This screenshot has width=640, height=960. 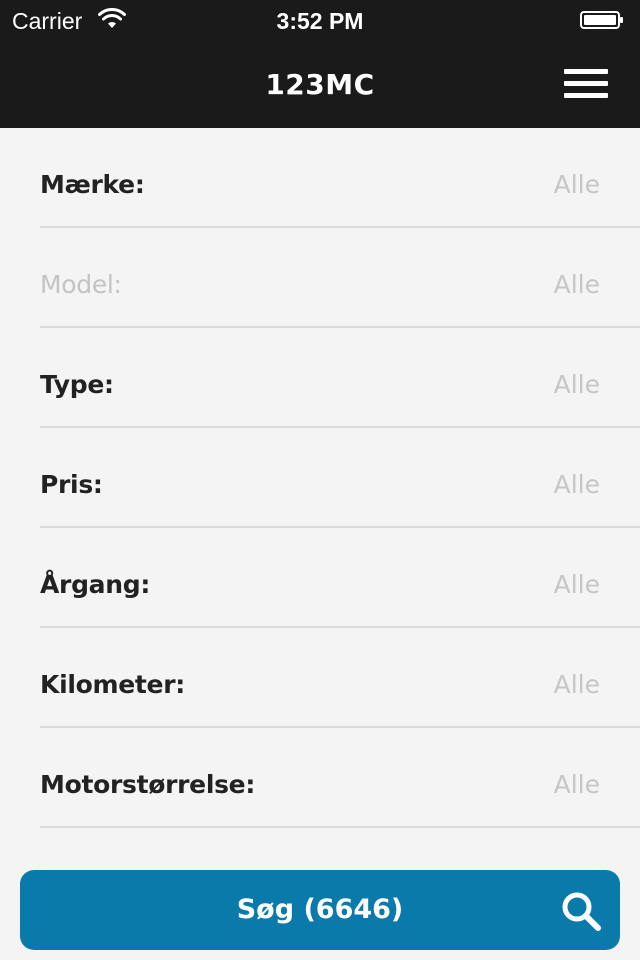 I want to click on filter-label: Årgang:, so click(x=95, y=584).